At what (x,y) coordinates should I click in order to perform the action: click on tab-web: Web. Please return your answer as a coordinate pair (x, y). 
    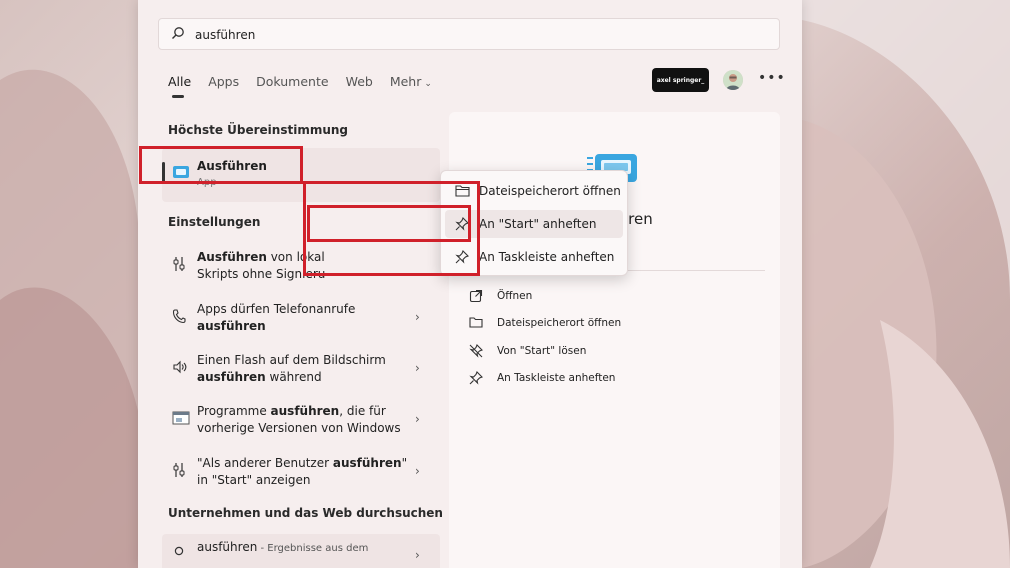
    Looking at the image, I should click on (359, 86).